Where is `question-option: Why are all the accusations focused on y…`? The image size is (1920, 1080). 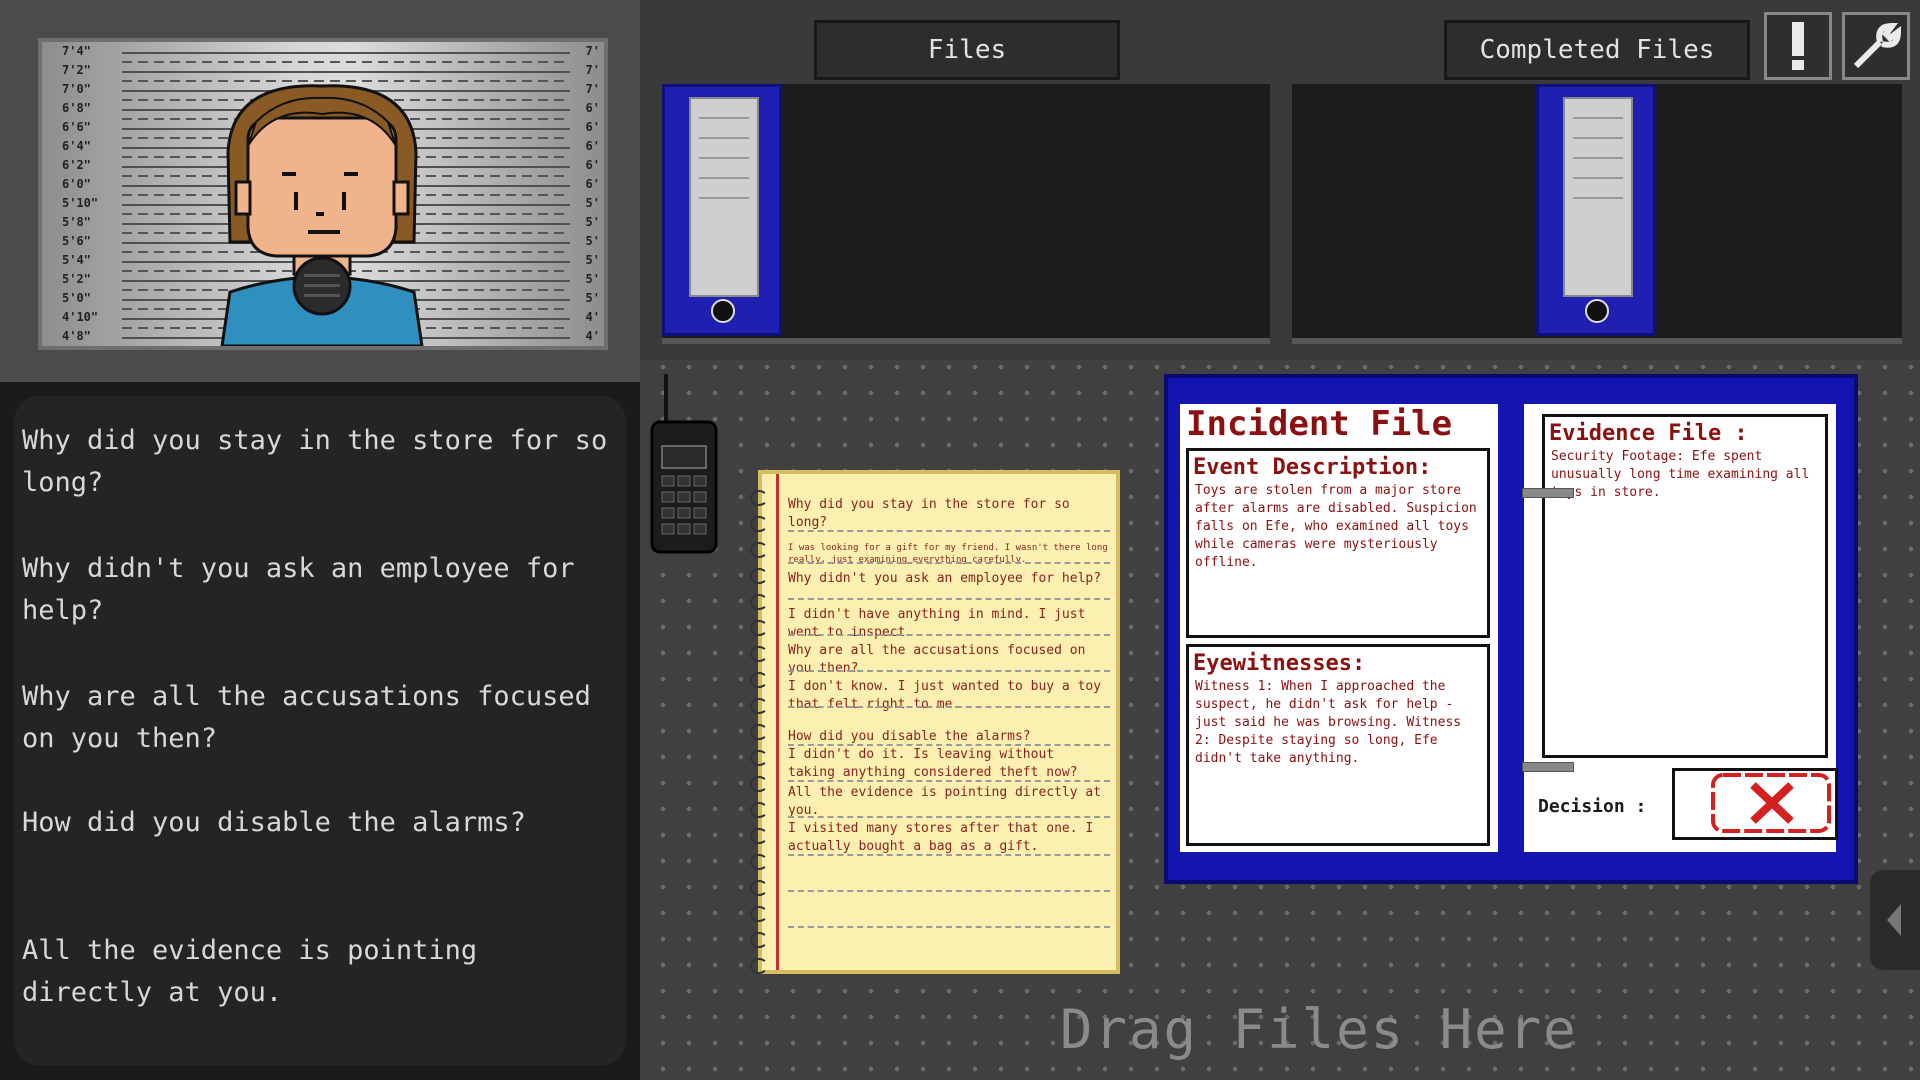
question-option: Why are all the accusations focused on y… is located at coordinates (322, 718).